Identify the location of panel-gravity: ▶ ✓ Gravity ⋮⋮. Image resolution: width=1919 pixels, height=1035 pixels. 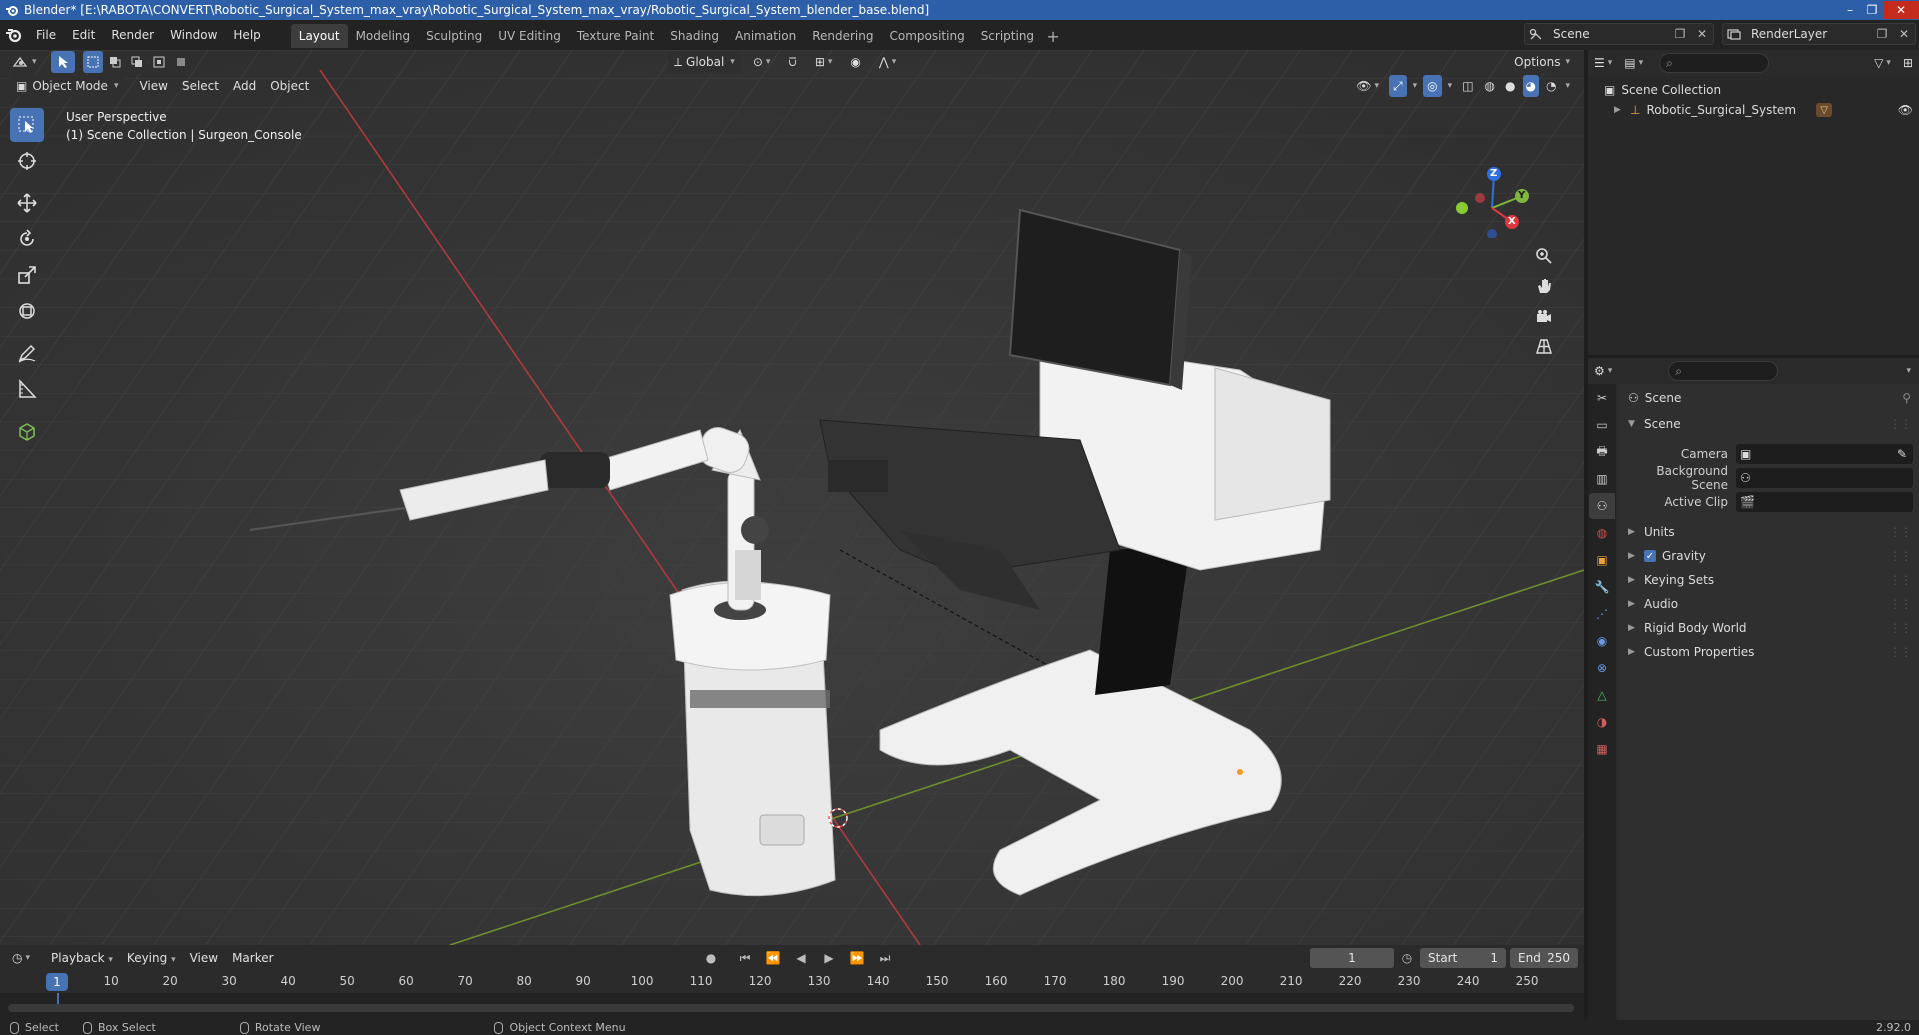
(1768, 556).